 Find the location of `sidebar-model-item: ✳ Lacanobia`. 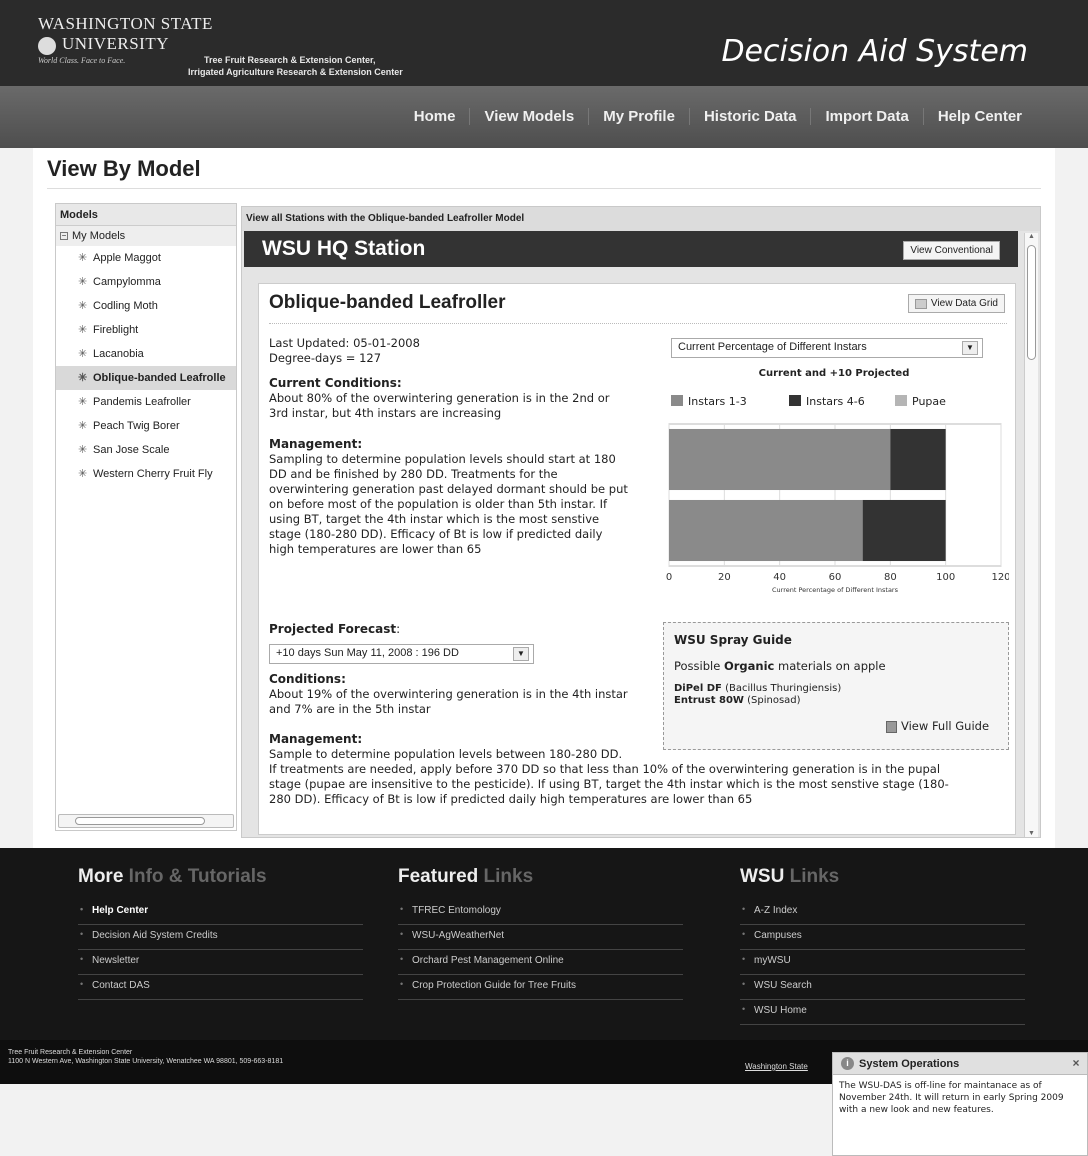

sidebar-model-item: ✳ Lacanobia is located at coordinates (146, 354).